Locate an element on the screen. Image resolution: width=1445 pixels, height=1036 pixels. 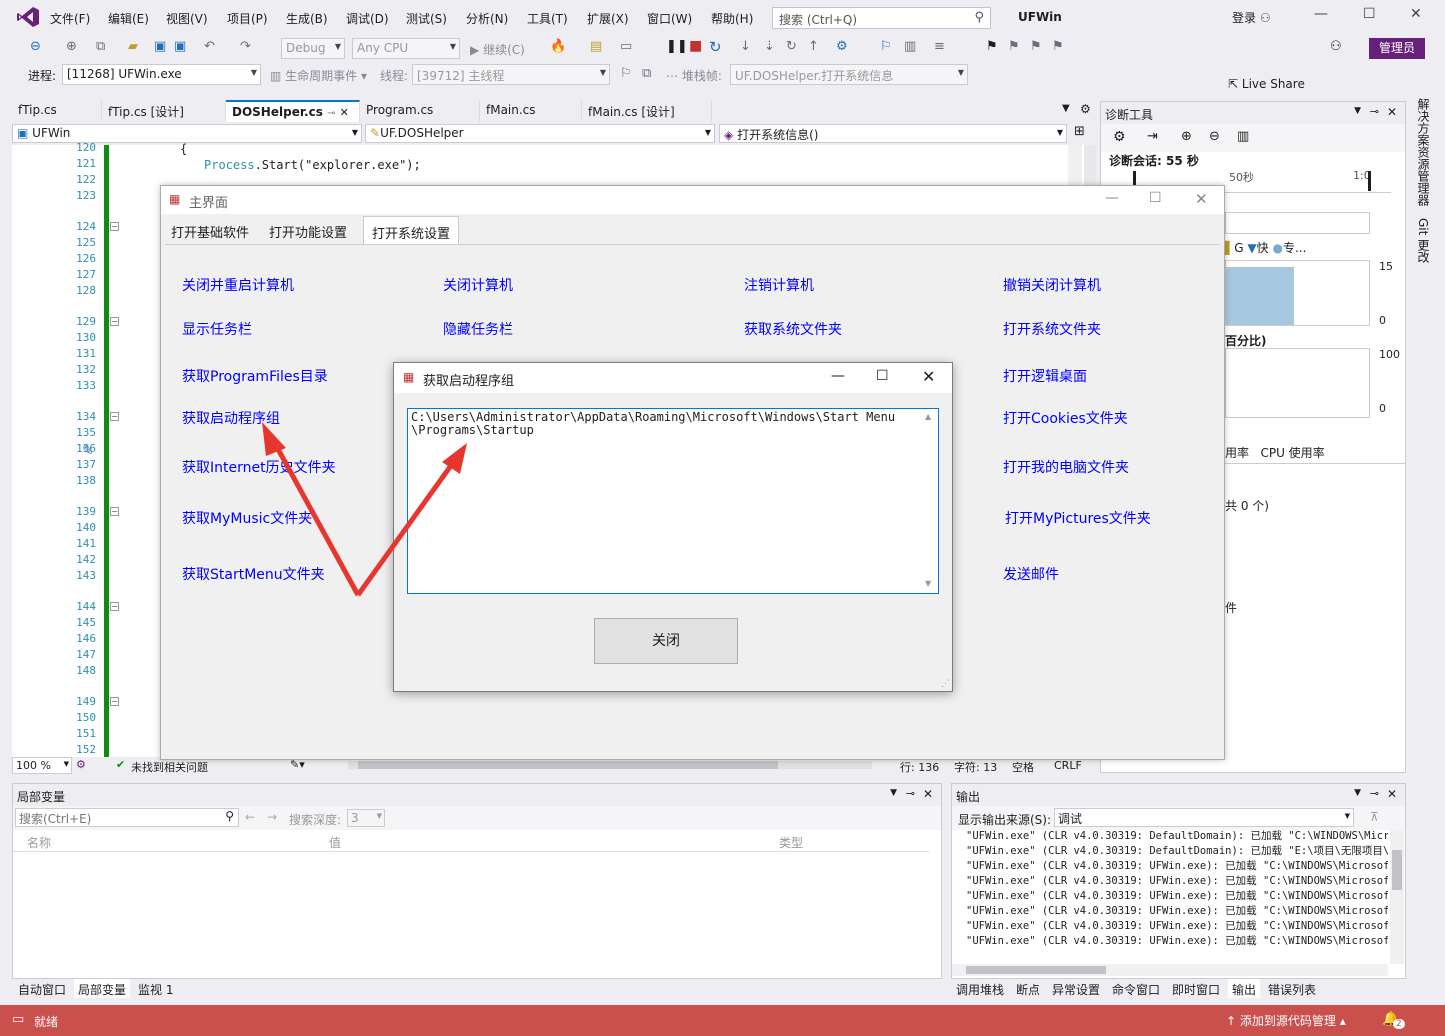
hot-reload-icon: 🔥 is located at coordinates (558, 46).